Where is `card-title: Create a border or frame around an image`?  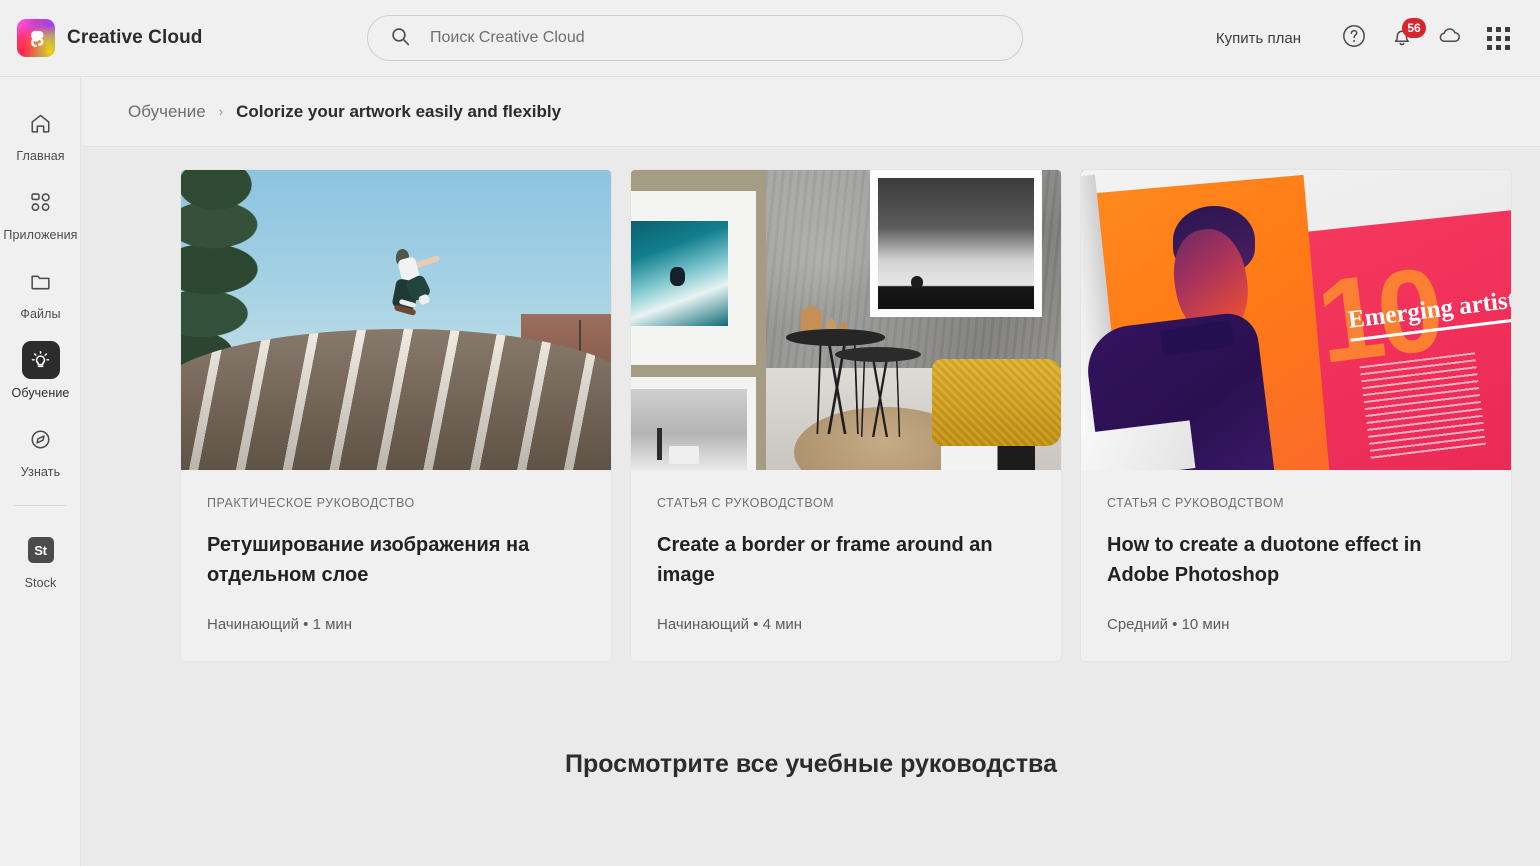 card-title: Create a border or frame around an image is located at coordinates (825, 560).